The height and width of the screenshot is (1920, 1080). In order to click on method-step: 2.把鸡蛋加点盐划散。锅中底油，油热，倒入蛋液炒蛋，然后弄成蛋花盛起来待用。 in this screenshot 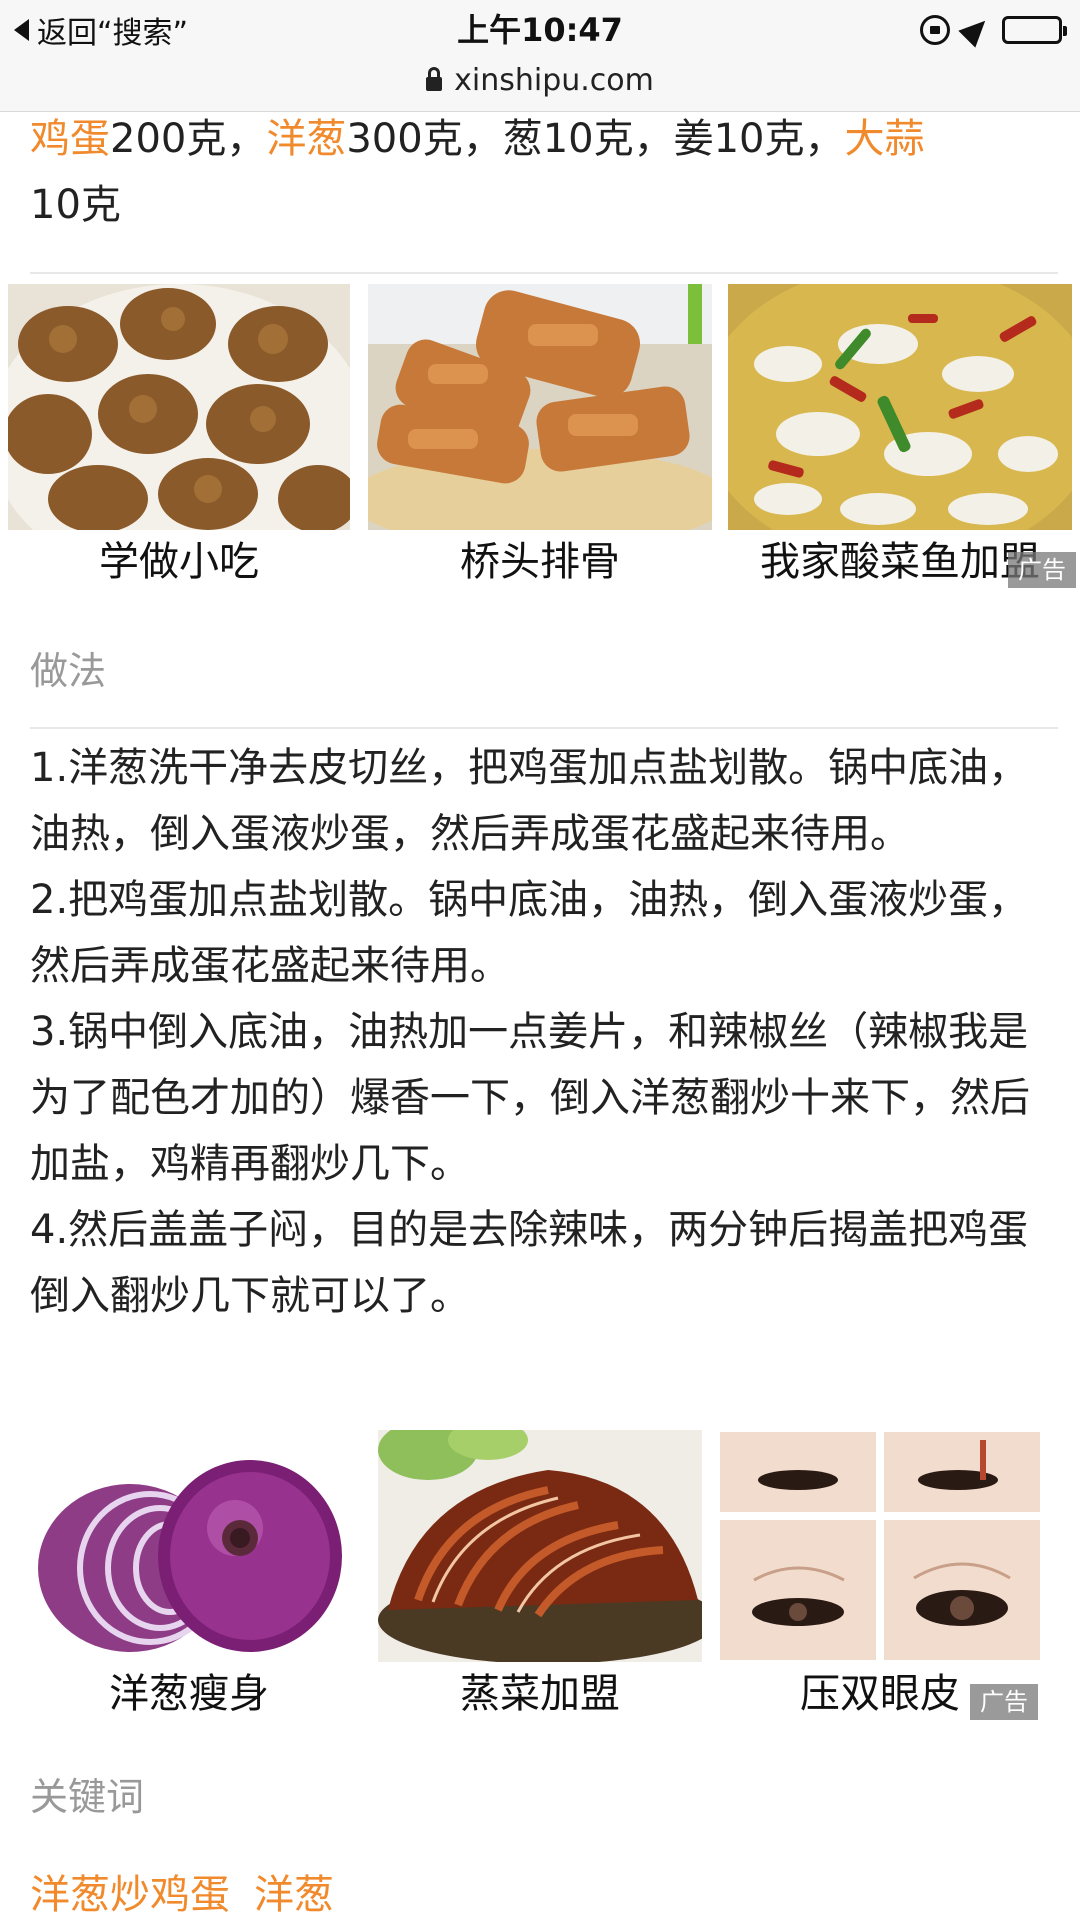, I will do `click(529, 933)`.